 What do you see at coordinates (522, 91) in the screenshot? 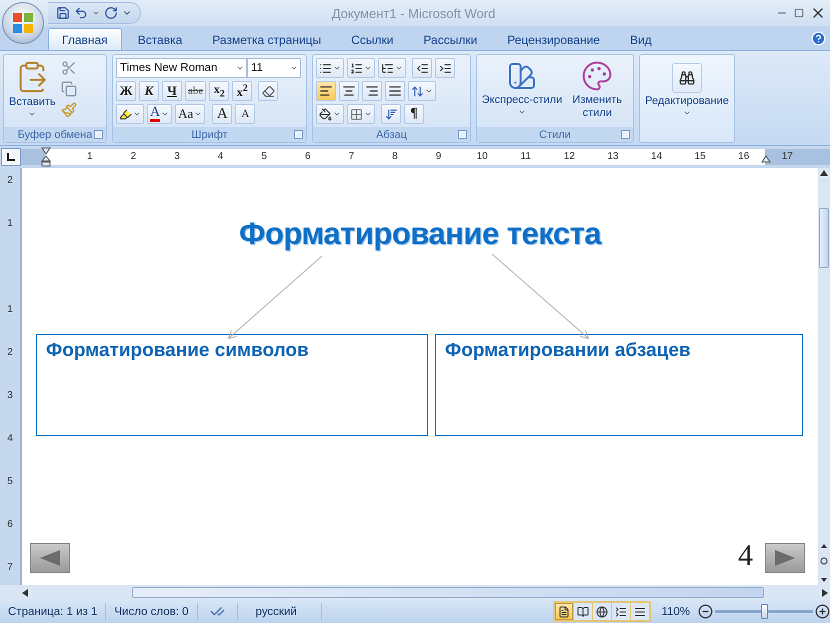
I see `quick-styles-button: Экспресс-стили` at bounding box center [522, 91].